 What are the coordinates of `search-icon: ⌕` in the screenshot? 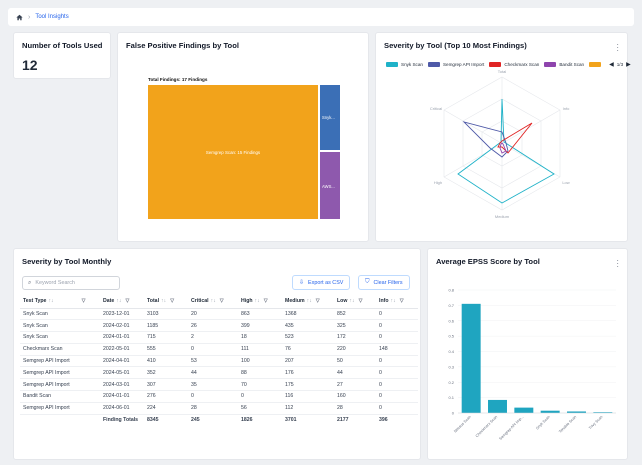 It's located at (30, 282).